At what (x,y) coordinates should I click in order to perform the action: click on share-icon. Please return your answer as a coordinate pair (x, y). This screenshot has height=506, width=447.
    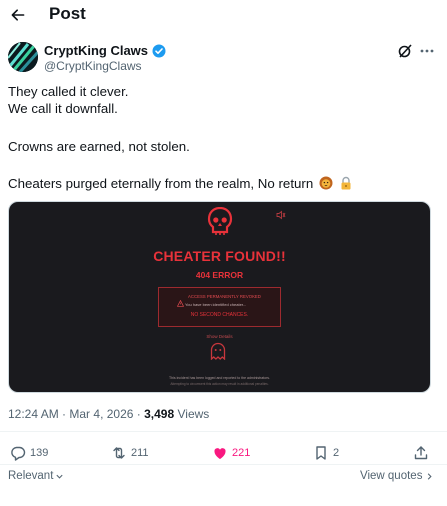
    Looking at the image, I should click on (421, 453).